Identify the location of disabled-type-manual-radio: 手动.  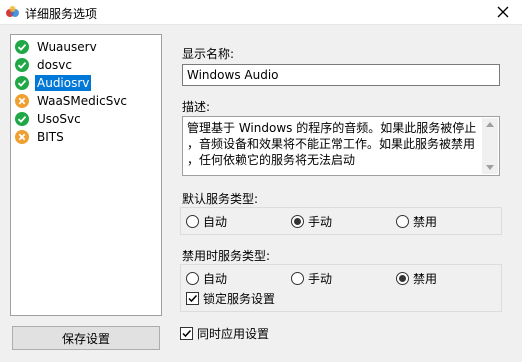
(311, 278).